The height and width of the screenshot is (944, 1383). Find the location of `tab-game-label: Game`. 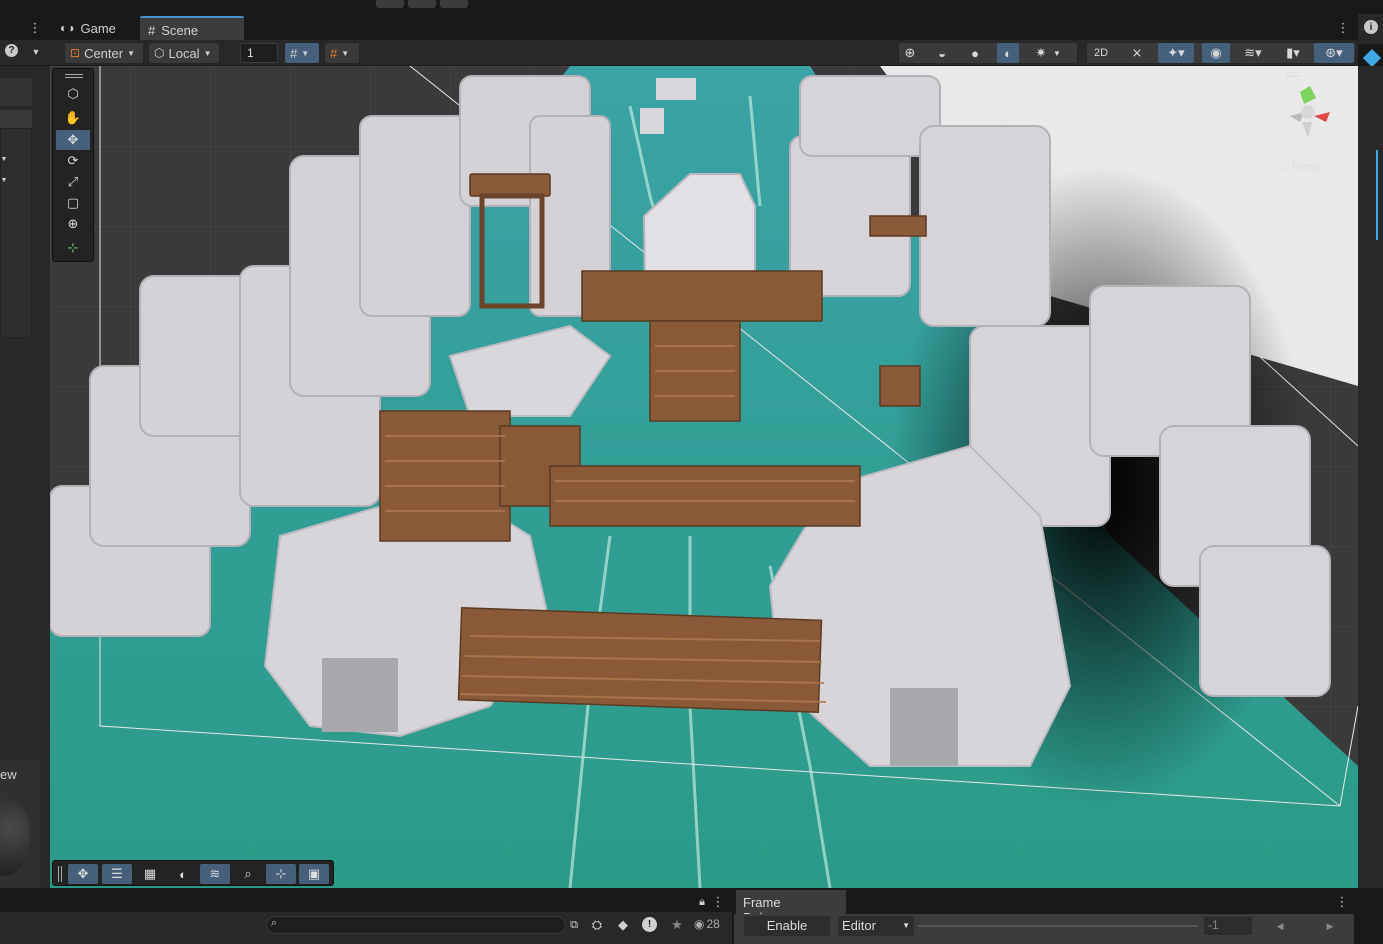

tab-game-label: Game is located at coordinates (98, 28).